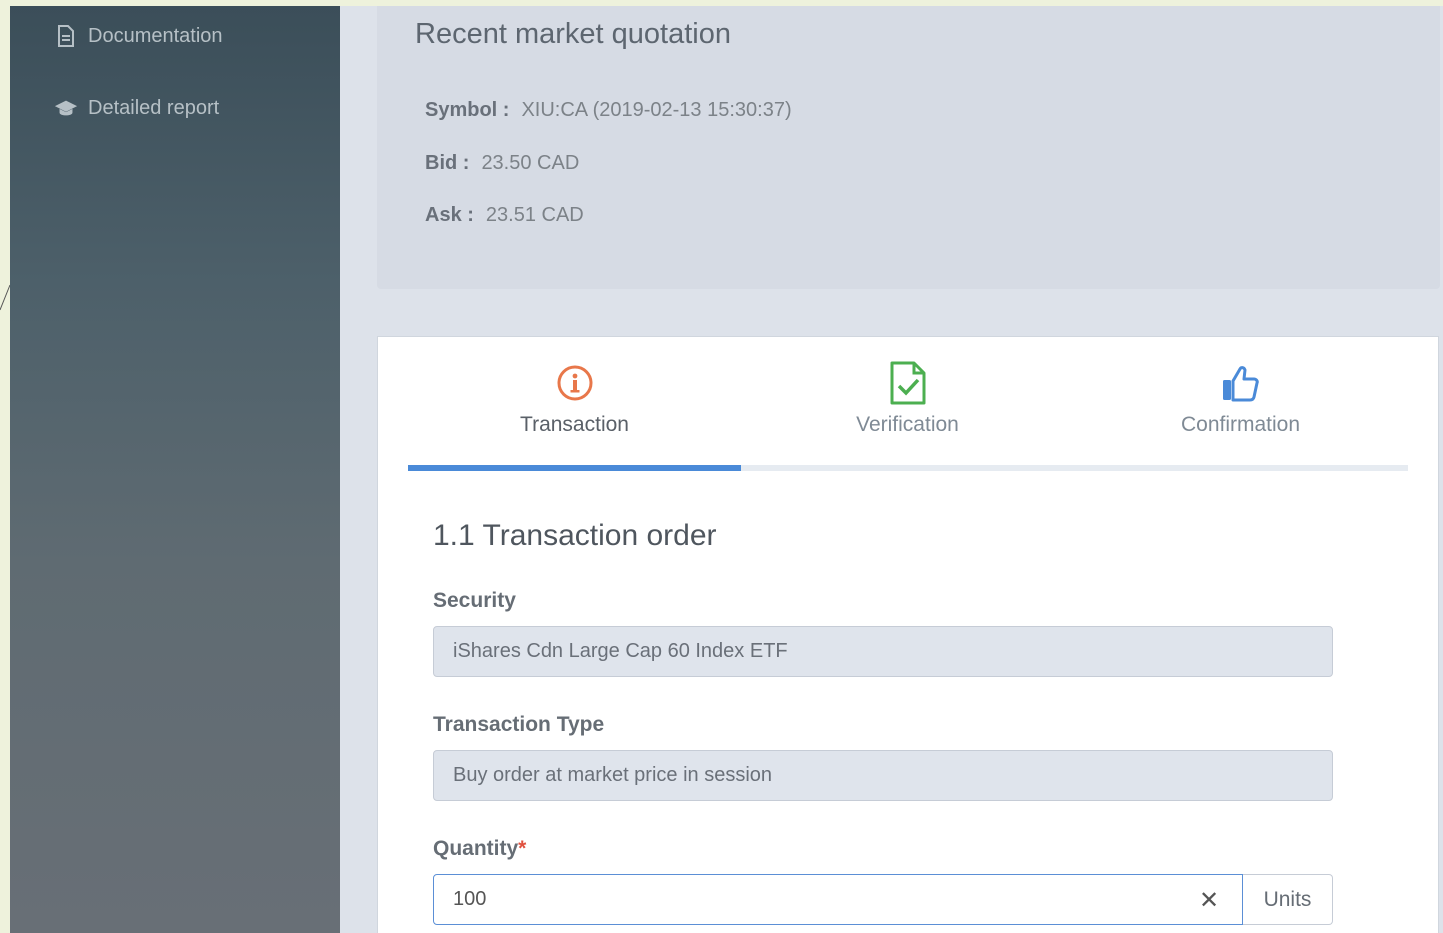  I want to click on sidebar-item-label: Documentation, so click(155, 35).